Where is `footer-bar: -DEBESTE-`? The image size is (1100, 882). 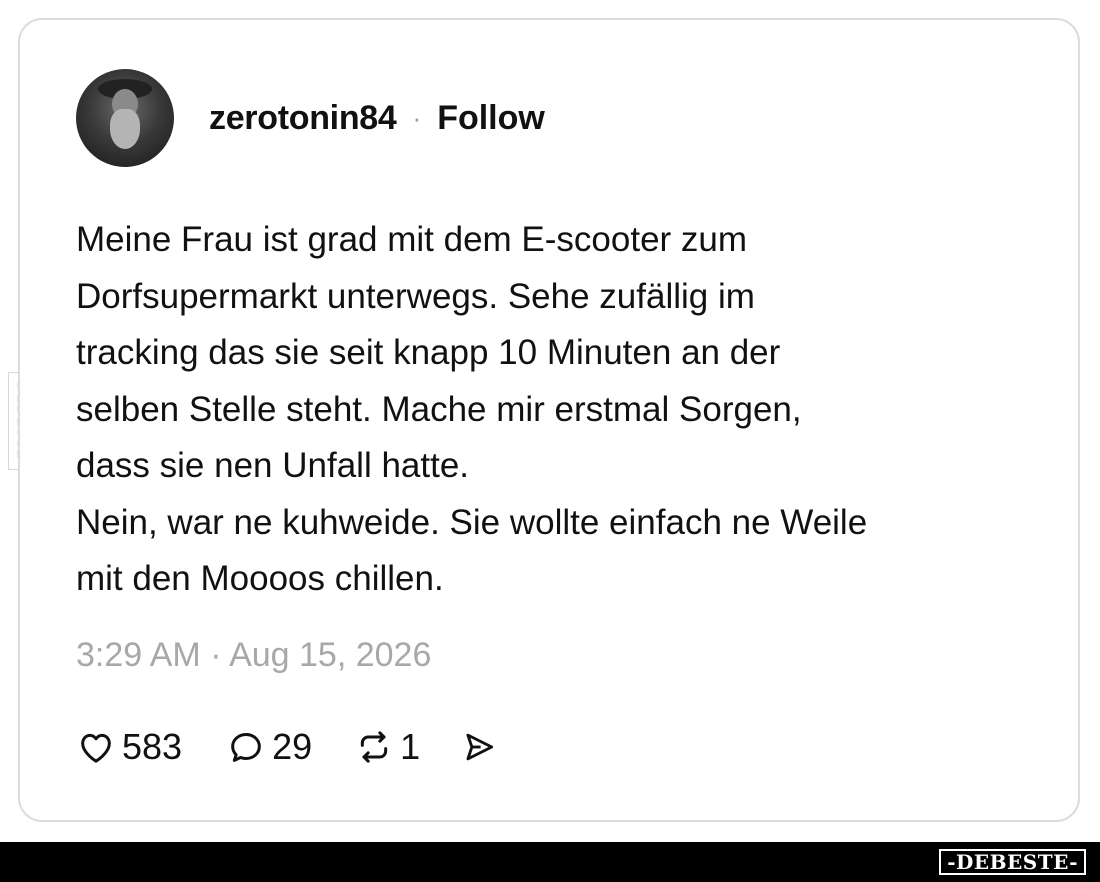 footer-bar: -DEBESTE- is located at coordinates (550, 862).